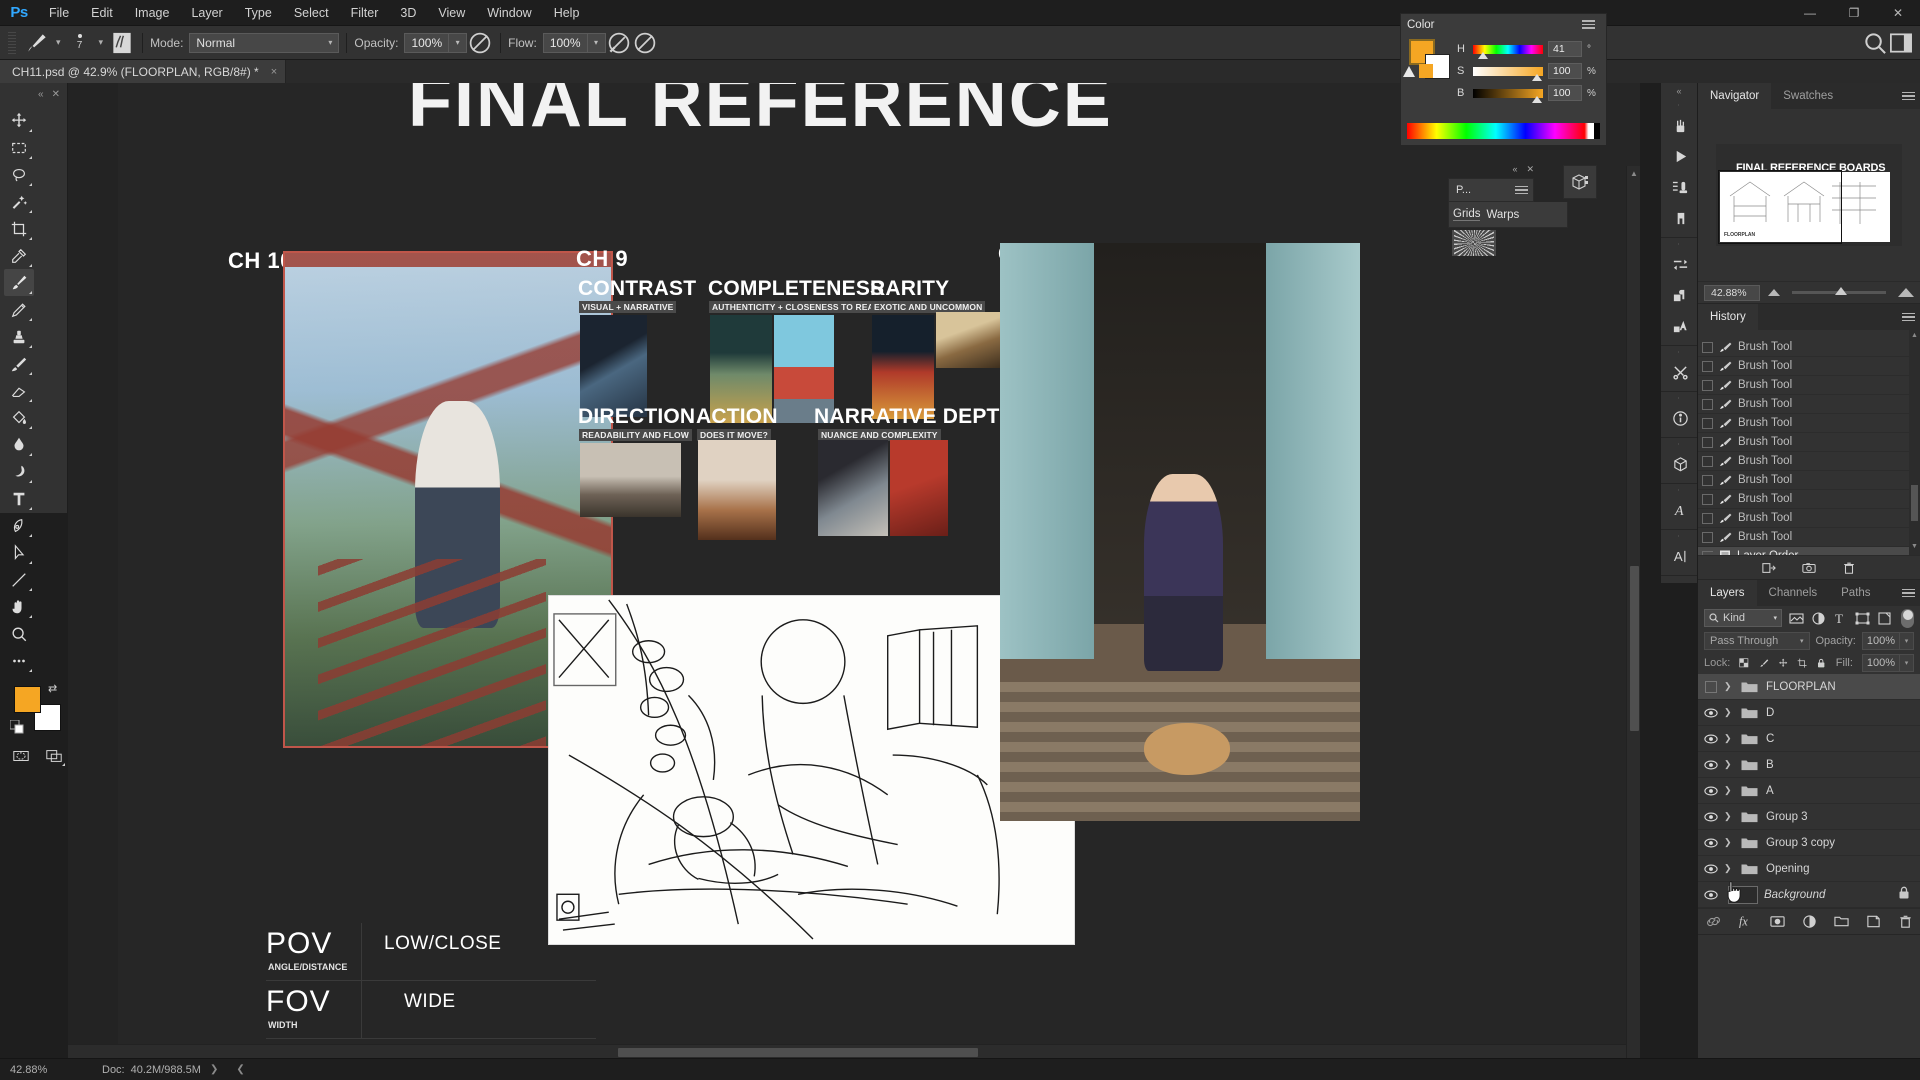 The height and width of the screenshot is (1080, 1920). I want to click on vertical-scrollbar-thumb, so click(1634, 648).